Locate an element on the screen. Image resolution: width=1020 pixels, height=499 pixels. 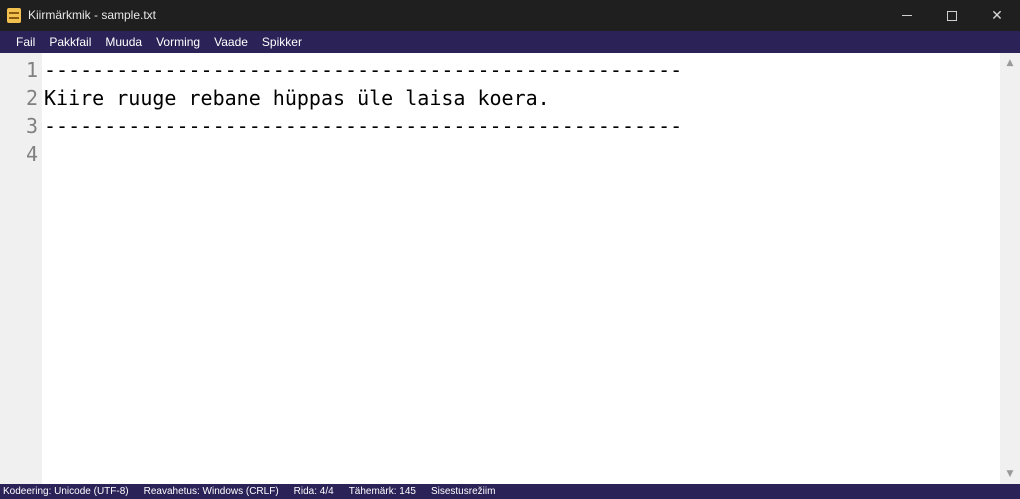
minimize-button is located at coordinates (907, 15).